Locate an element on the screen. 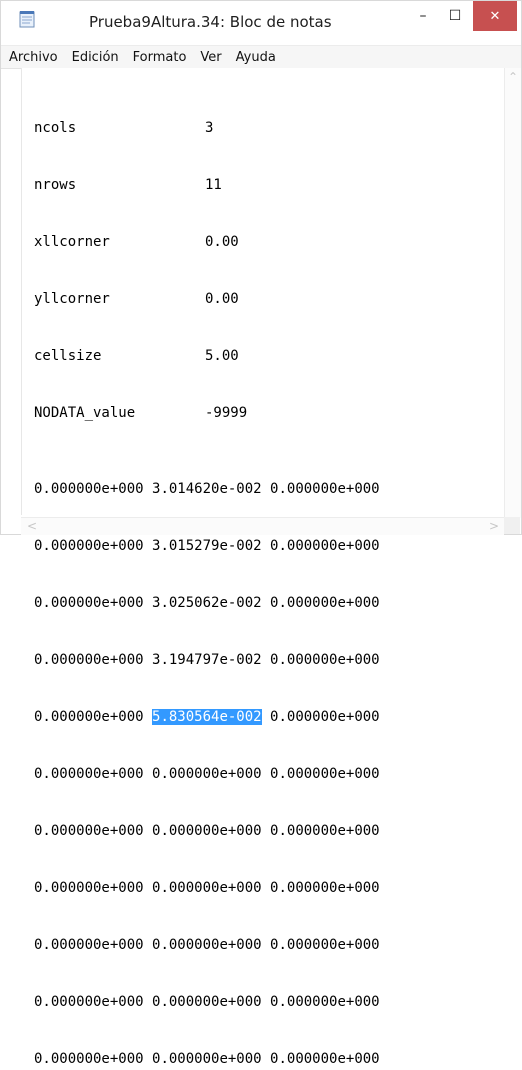 This screenshot has width=522, height=1070. header-line: cellsize 5.00 is located at coordinates (207, 356).